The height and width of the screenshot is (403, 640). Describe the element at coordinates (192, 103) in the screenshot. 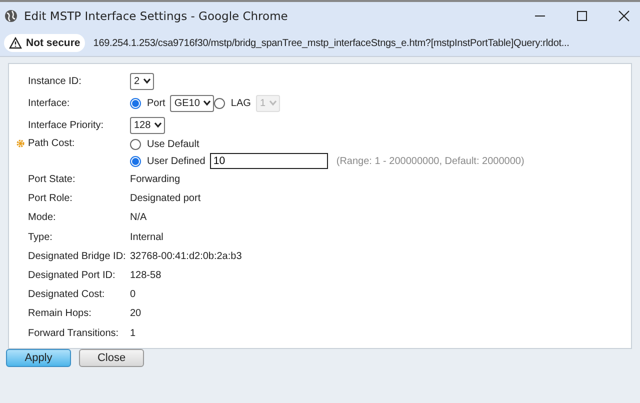

I see `option-select: GE10` at that location.